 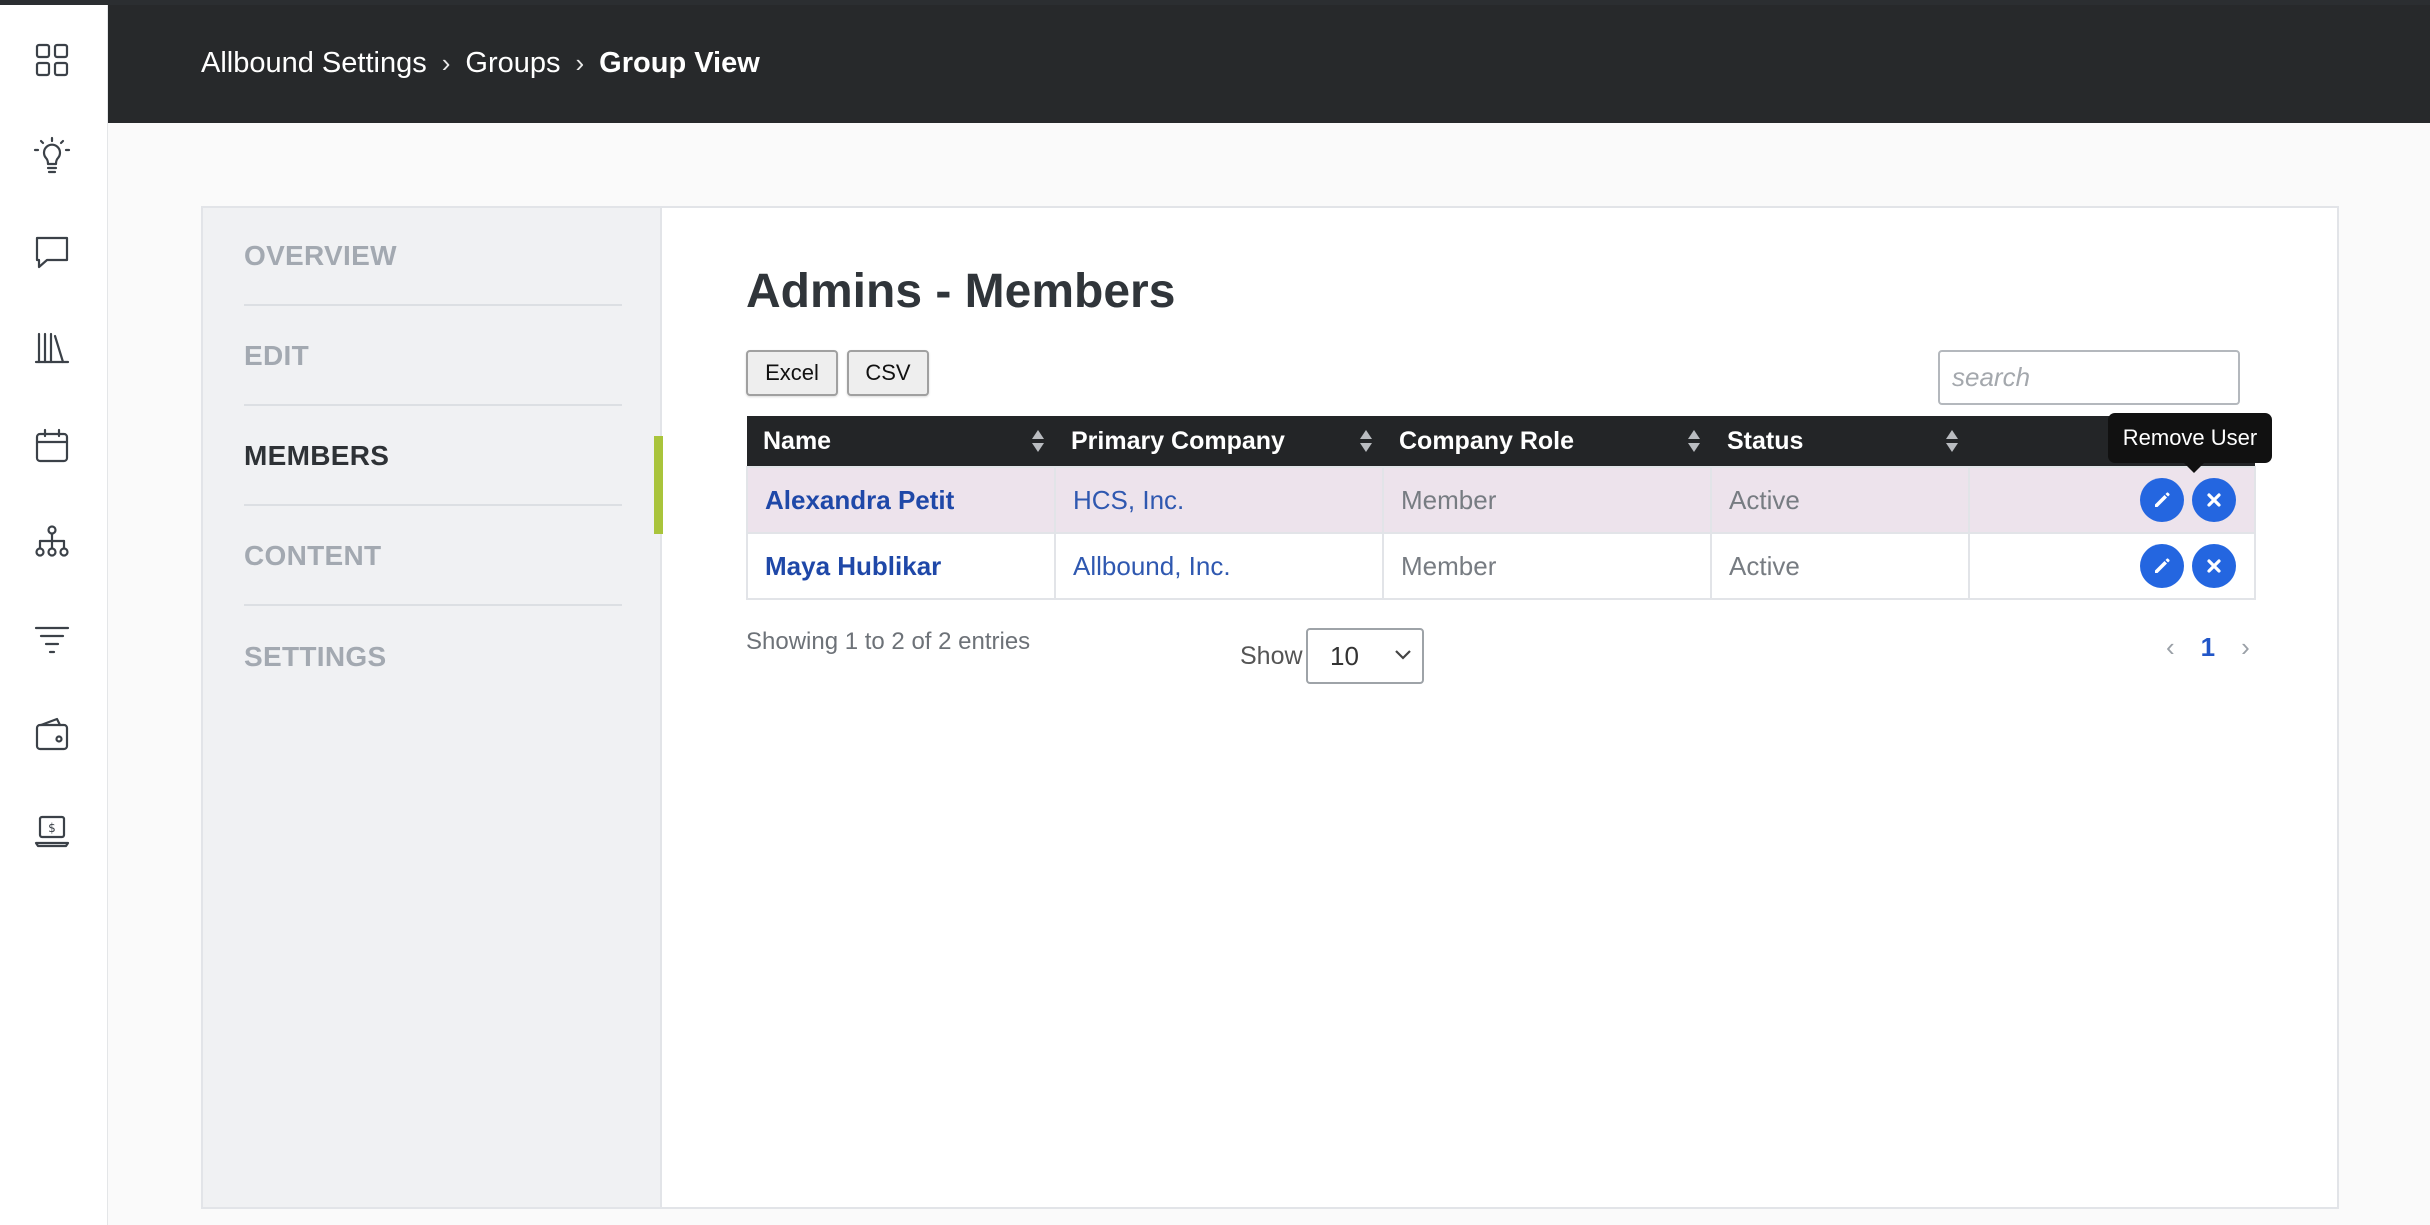 I want to click on table-row: Alexandra Petit HCS, Inc. Member Active, so click(x=1501, y=500).